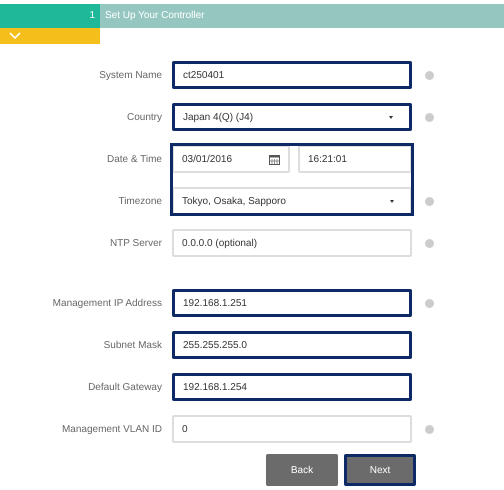 This screenshot has width=504, height=490. Describe the element at coordinates (292, 387) in the screenshot. I see `input-field: 192.168.1.254` at that location.